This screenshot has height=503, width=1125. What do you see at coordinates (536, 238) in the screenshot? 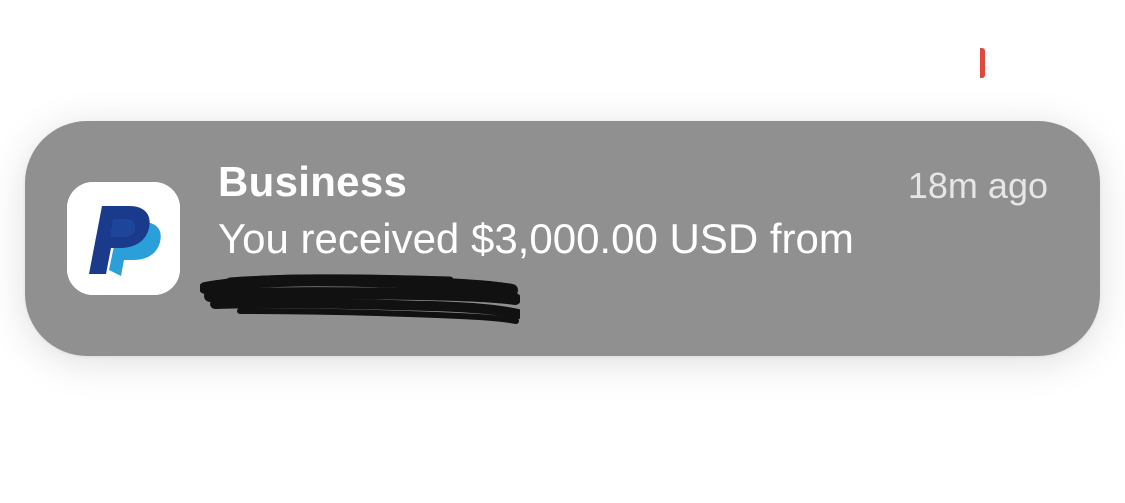
I see `notification-message: You received $3,000.00 USD from` at bounding box center [536, 238].